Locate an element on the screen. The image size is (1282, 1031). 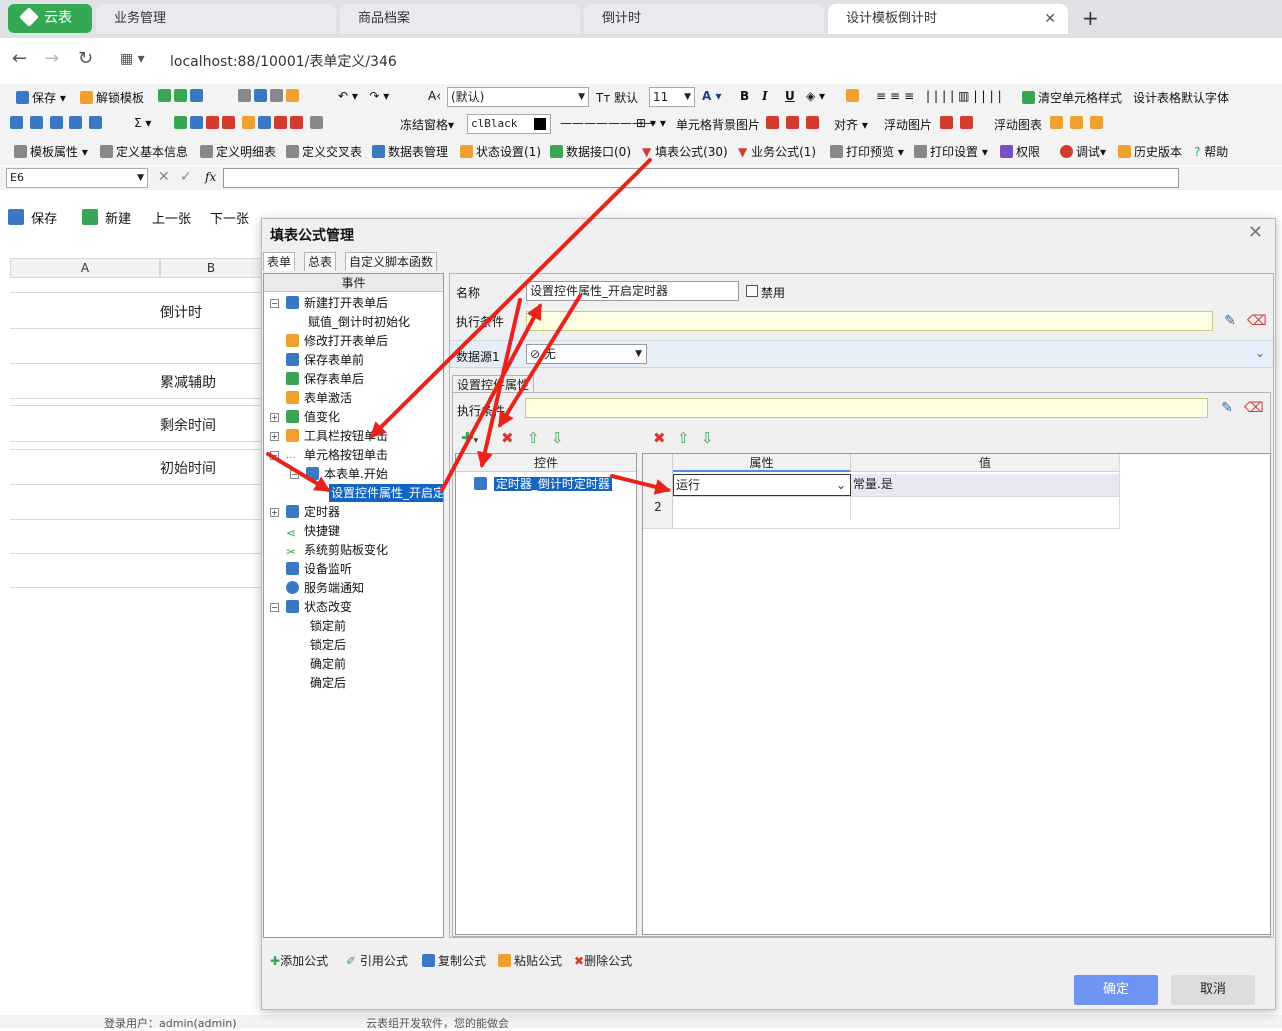
undo-redo-icons: ↶ ▾ ↷ ▾ is located at coordinates (363, 96).